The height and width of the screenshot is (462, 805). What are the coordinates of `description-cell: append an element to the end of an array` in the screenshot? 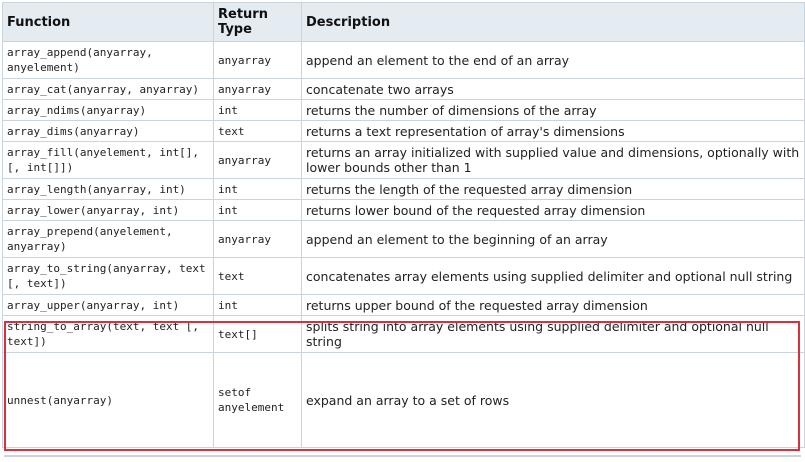 It's located at (553, 60).